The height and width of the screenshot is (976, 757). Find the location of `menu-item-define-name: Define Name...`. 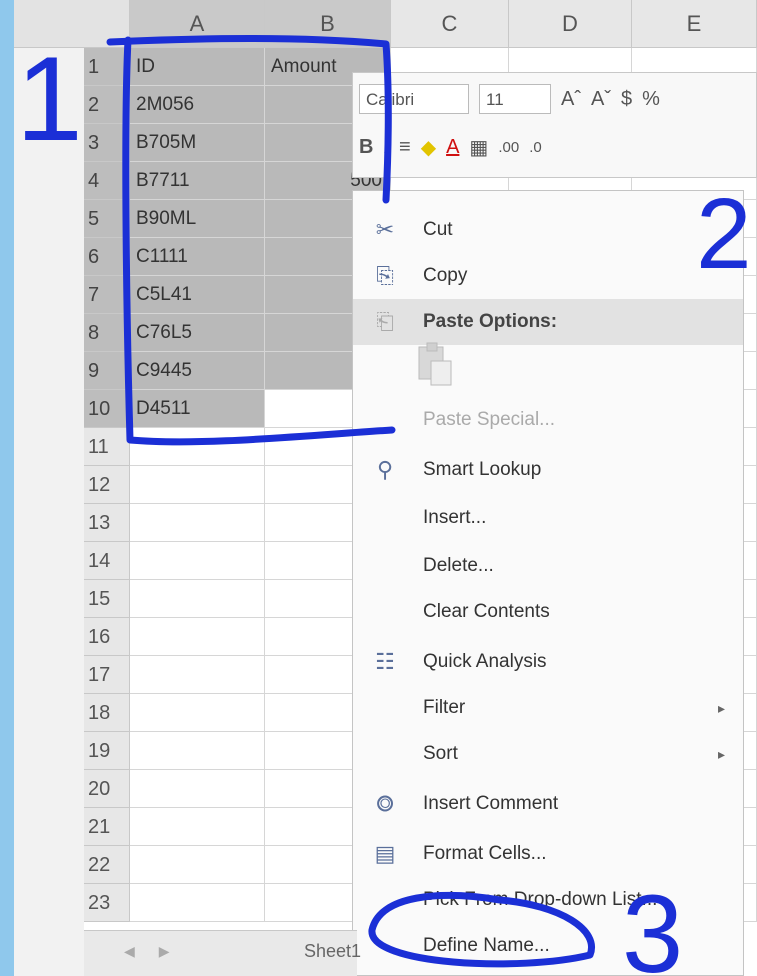

menu-item-define-name: Define Name... is located at coordinates (548, 946).